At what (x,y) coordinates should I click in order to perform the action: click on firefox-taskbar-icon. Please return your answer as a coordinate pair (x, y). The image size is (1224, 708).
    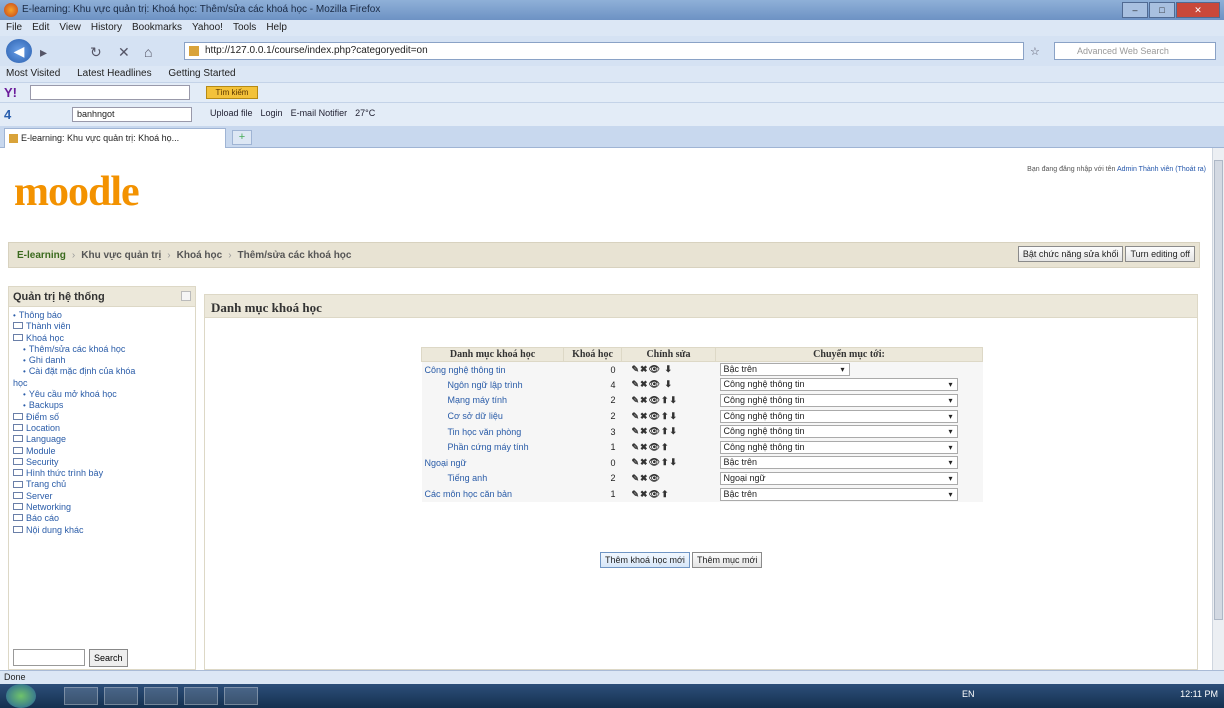
    Looking at the image, I should click on (201, 696).